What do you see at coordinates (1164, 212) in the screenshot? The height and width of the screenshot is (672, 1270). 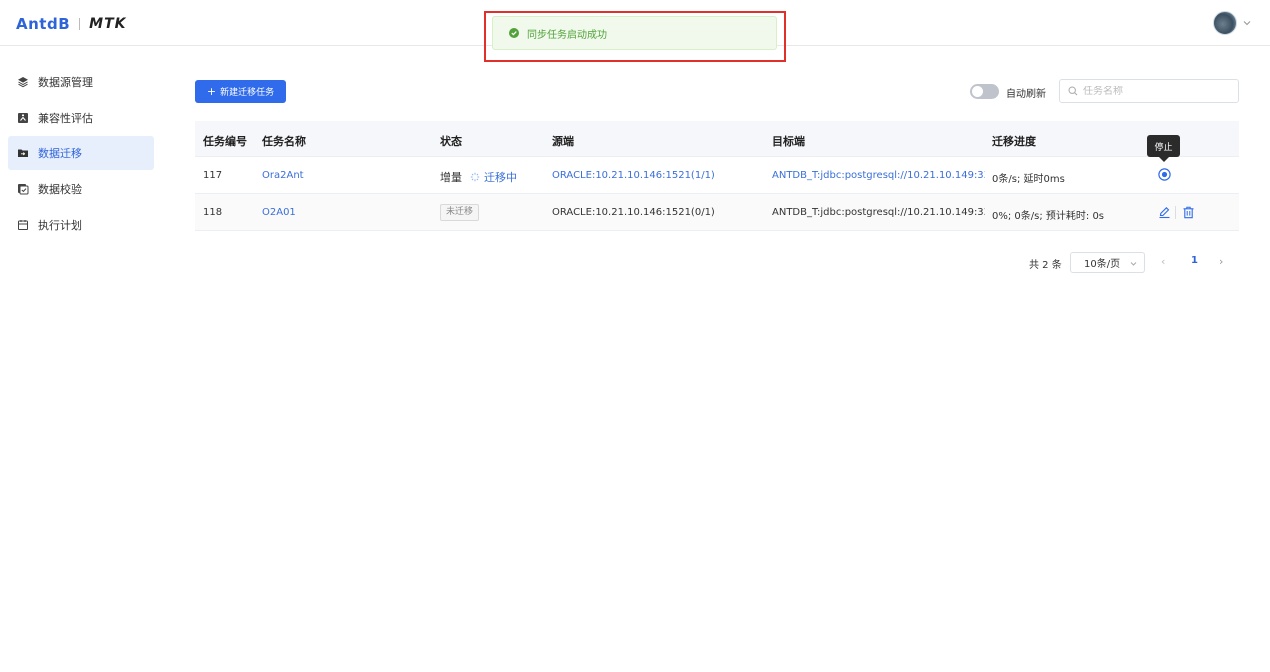 I see `edit-icon` at bounding box center [1164, 212].